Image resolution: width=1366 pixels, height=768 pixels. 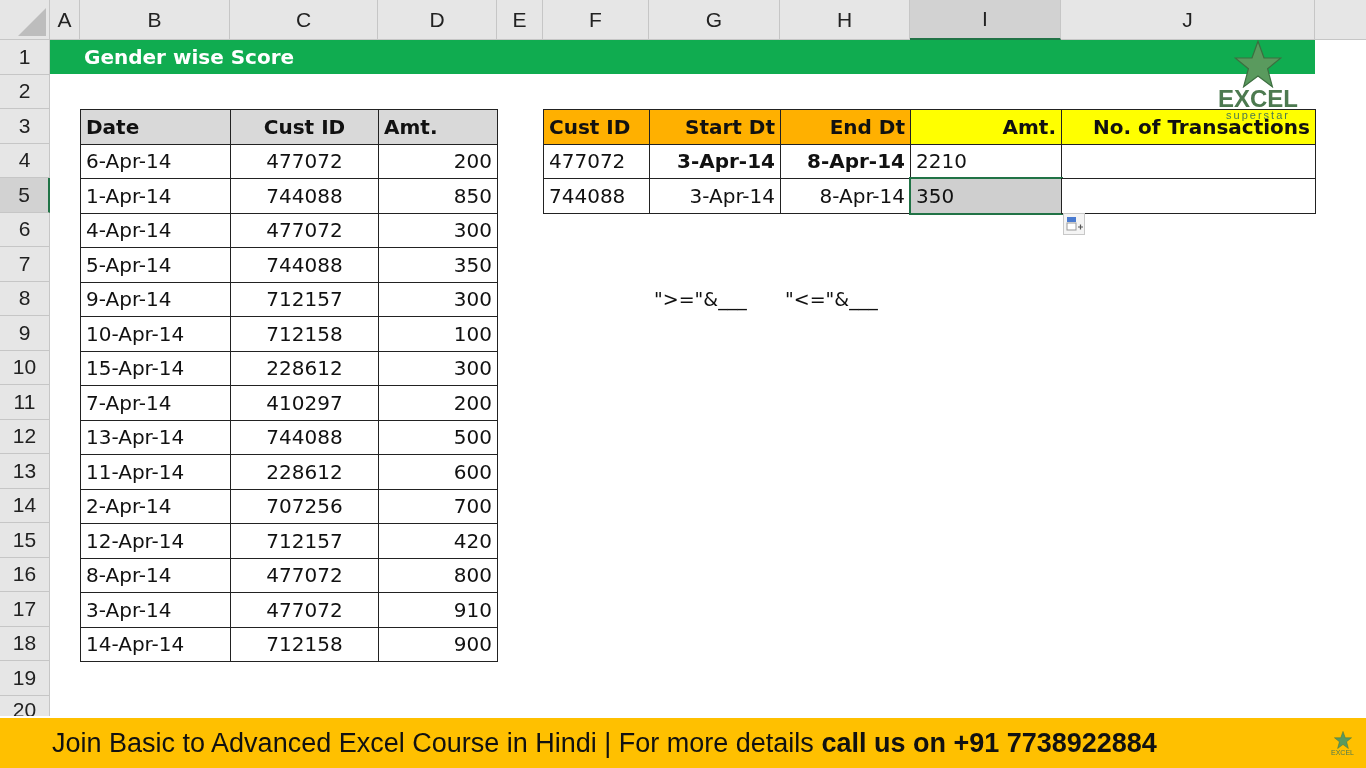 What do you see at coordinates (986, 196) in the screenshot?
I see `table-cell: 350` at bounding box center [986, 196].